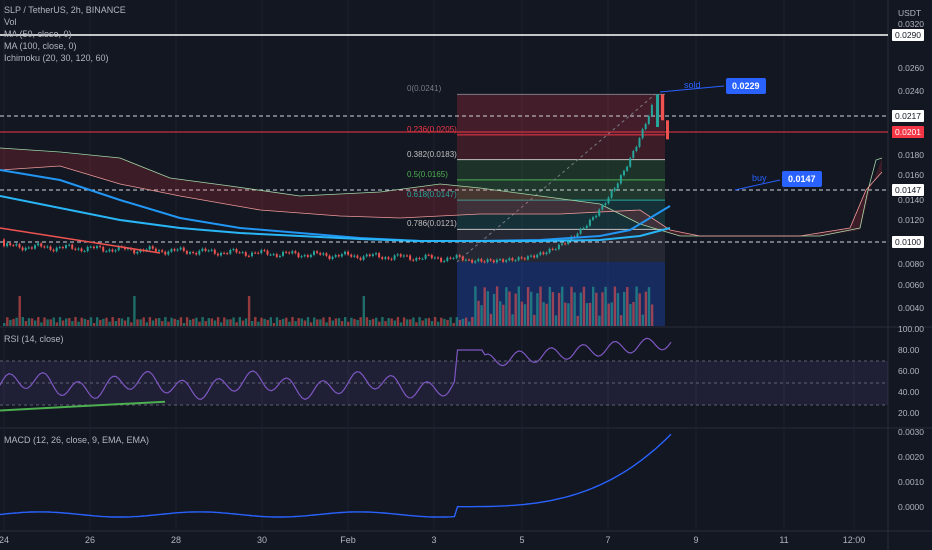 The image size is (932, 550). What do you see at coordinates (759, 178) in the screenshot?
I see `buy-annotation: buy` at bounding box center [759, 178].